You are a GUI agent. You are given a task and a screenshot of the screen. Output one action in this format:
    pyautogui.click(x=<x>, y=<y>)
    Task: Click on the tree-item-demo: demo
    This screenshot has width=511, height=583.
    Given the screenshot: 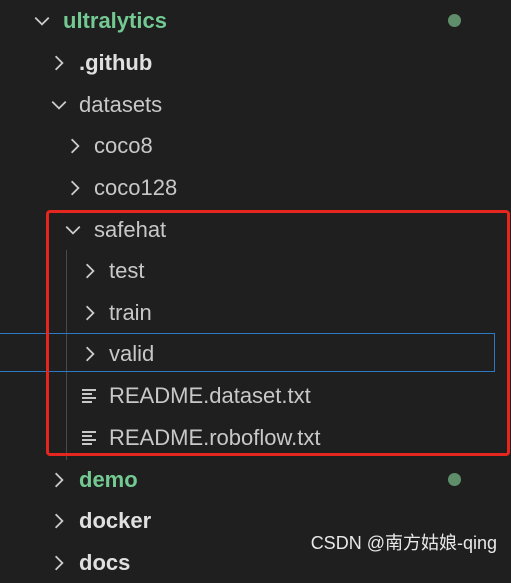 What is the action you would take?
    pyautogui.click(x=255, y=479)
    